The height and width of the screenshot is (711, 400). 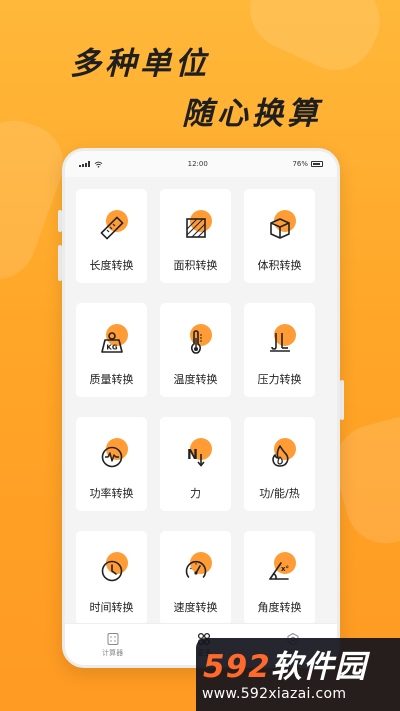 I want to click on card-temperature: 温度转换, so click(x=195, y=350).